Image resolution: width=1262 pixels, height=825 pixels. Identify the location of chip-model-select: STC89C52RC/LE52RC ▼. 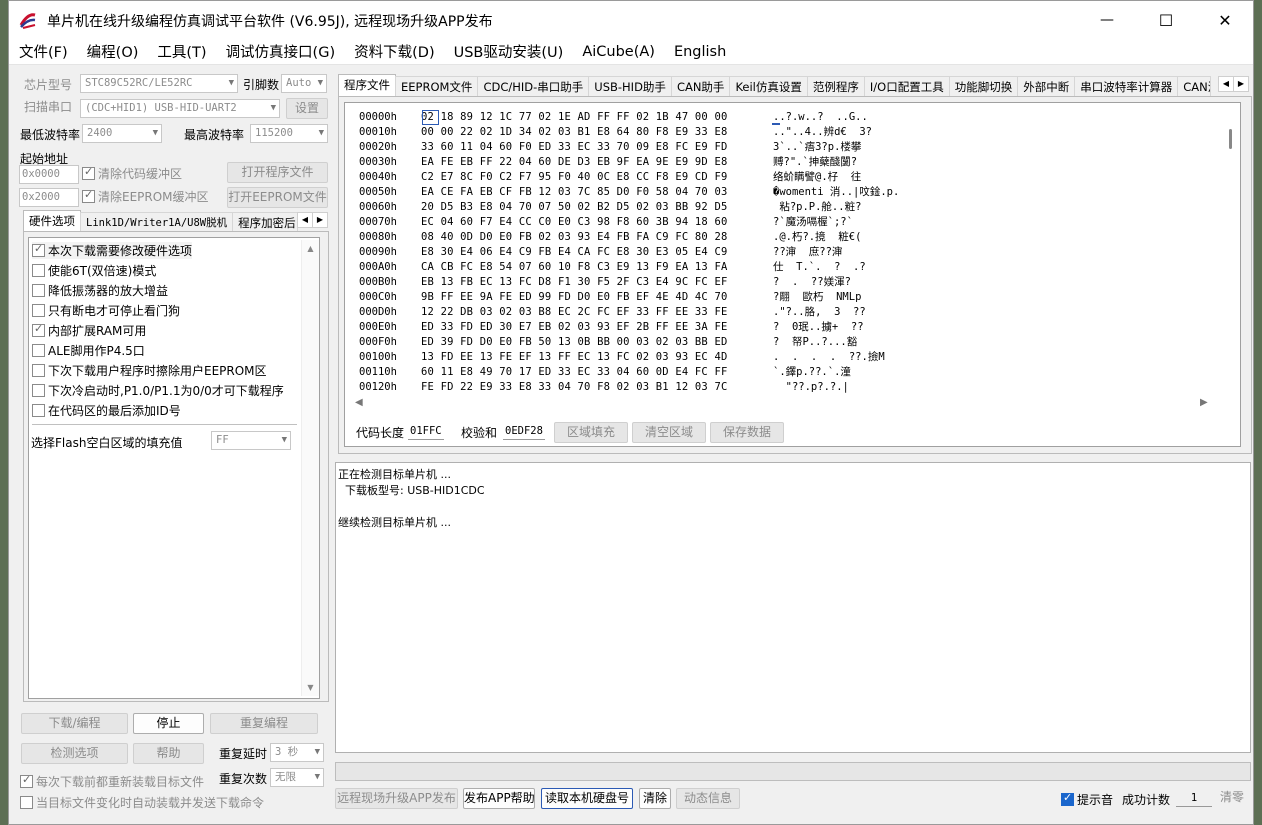
(159, 83).